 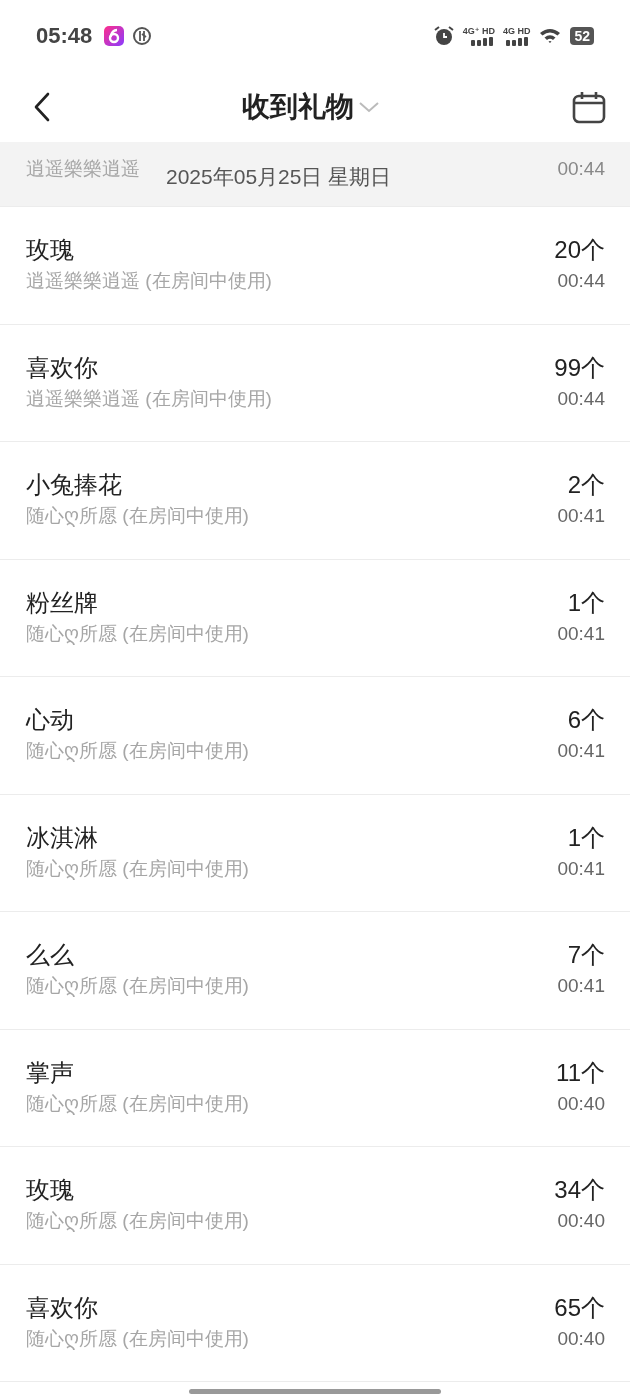 What do you see at coordinates (586, 955) in the screenshot?
I see `gift-count: 7个` at bounding box center [586, 955].